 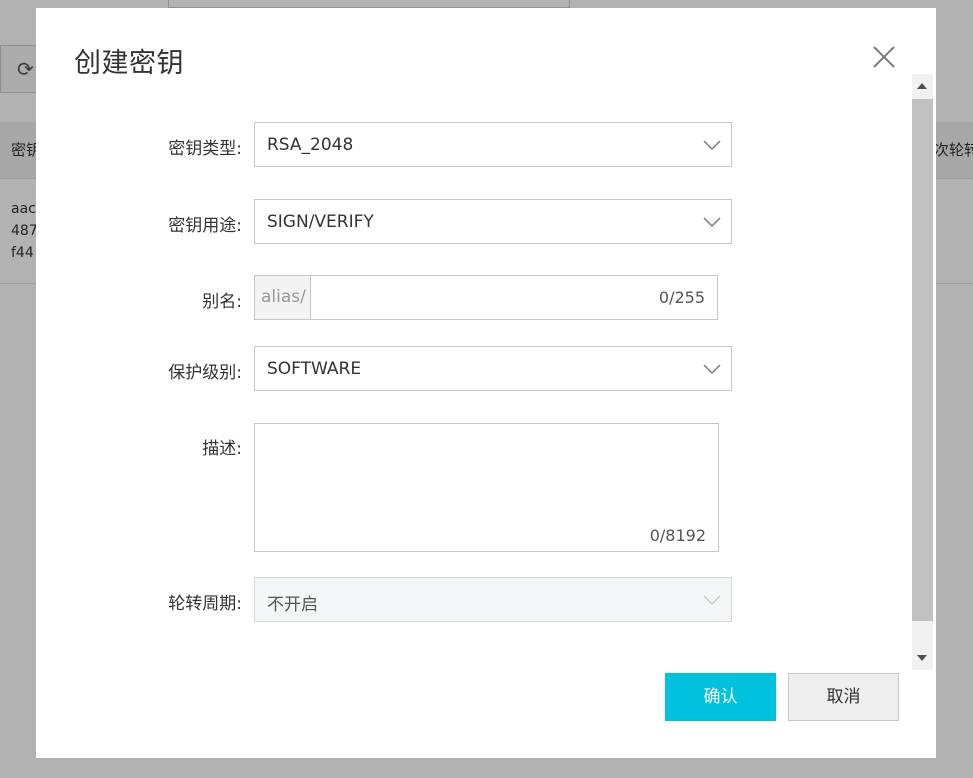 What do you see at coordinates (922, 86) in the screenshot?
I see `scroll-up-arrow-icon` at bounding box center [922, 86].